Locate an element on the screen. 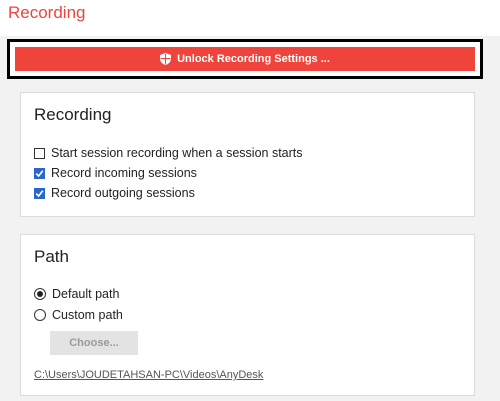 This screenshot has width=500, height=401. custom-path-radio: Custom path is located at coordinates (78, 315).